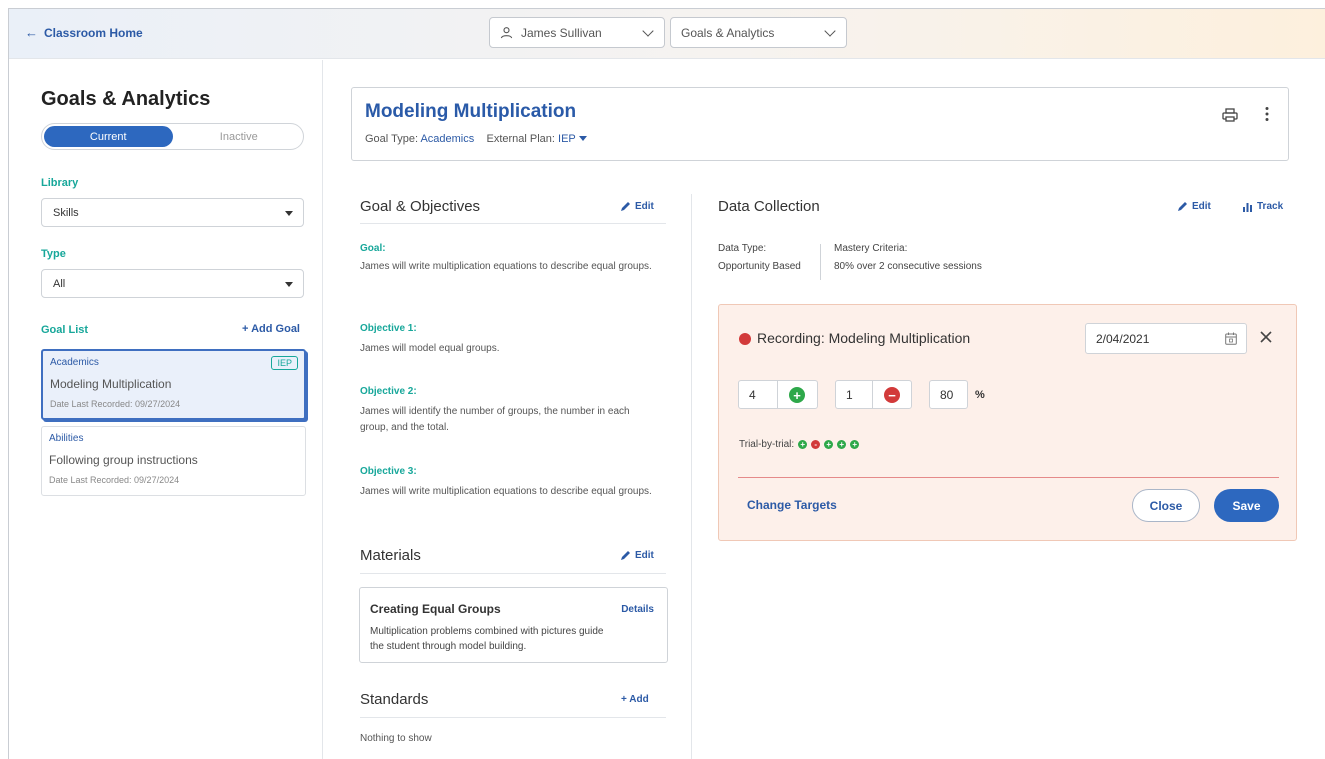 The width and height of the screenshot is (1325, 759). I want to click on correct-count-value: 4, so click(752, 394).